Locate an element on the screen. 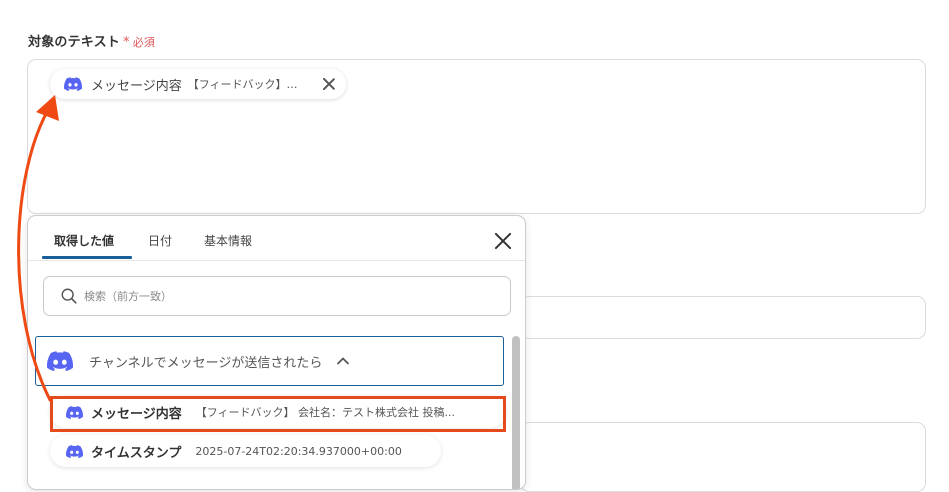  tab-bar: 取得した値 日付 基本情報 is located at coordinates (276, 238).